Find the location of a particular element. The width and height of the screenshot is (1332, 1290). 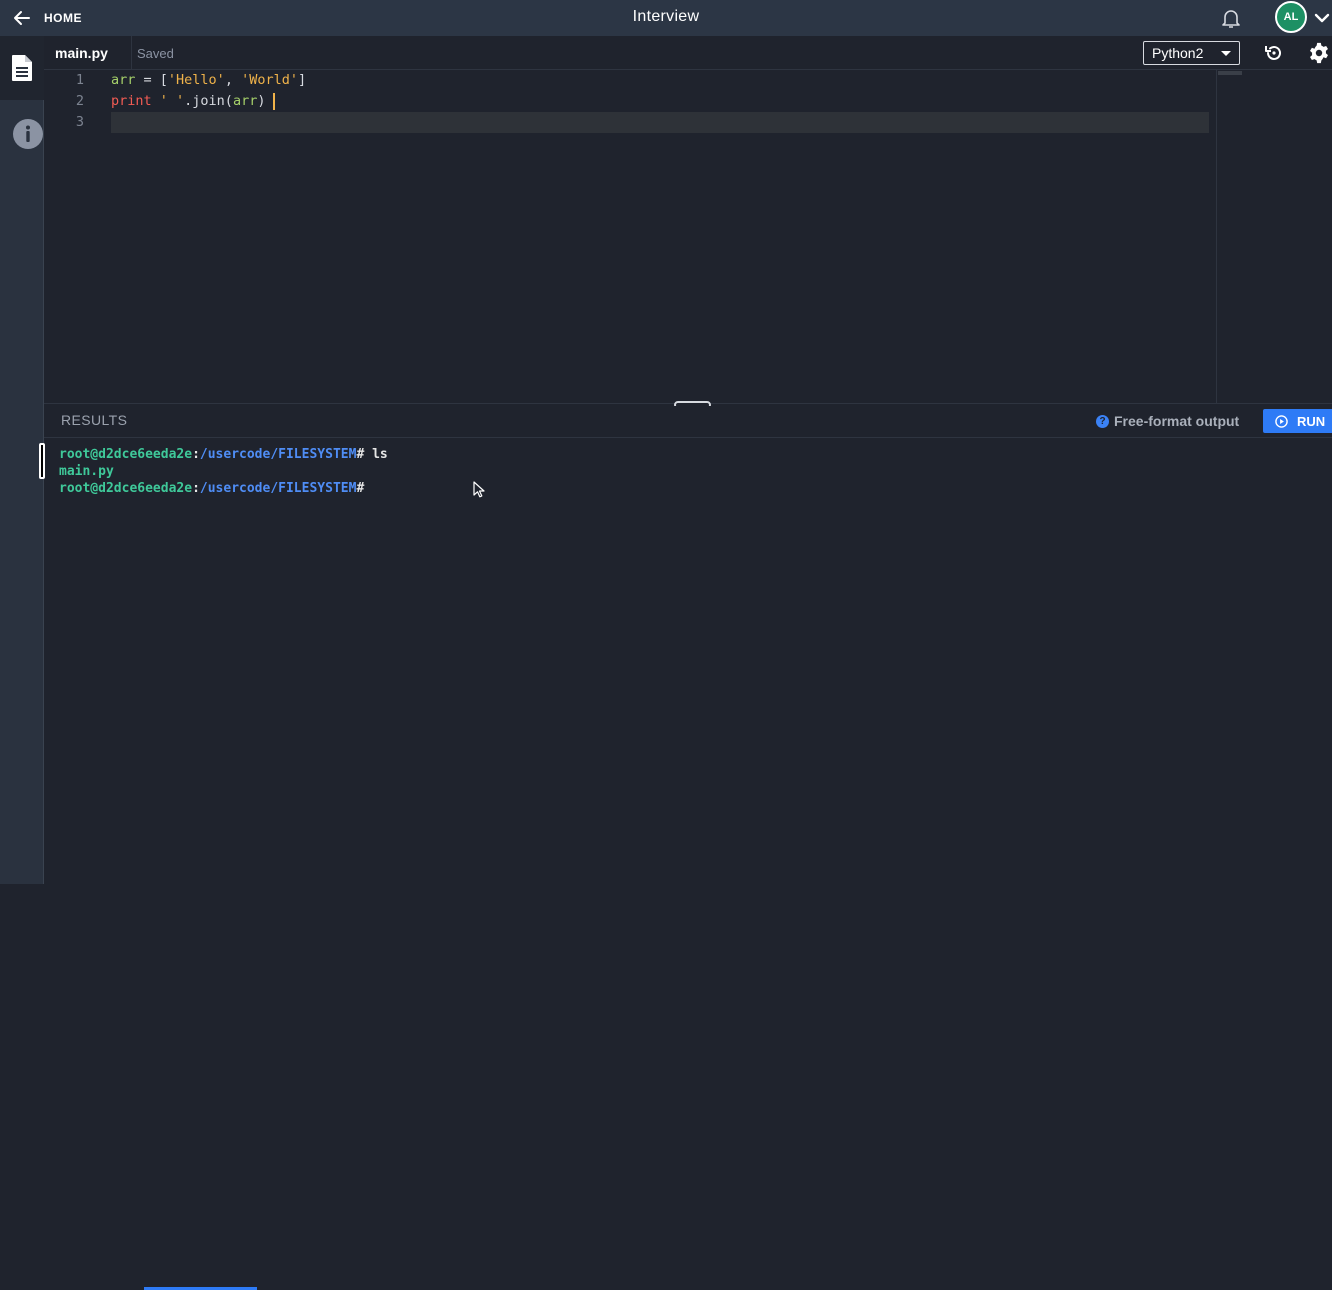

gear-icon is located at coordinates (1319, 53).